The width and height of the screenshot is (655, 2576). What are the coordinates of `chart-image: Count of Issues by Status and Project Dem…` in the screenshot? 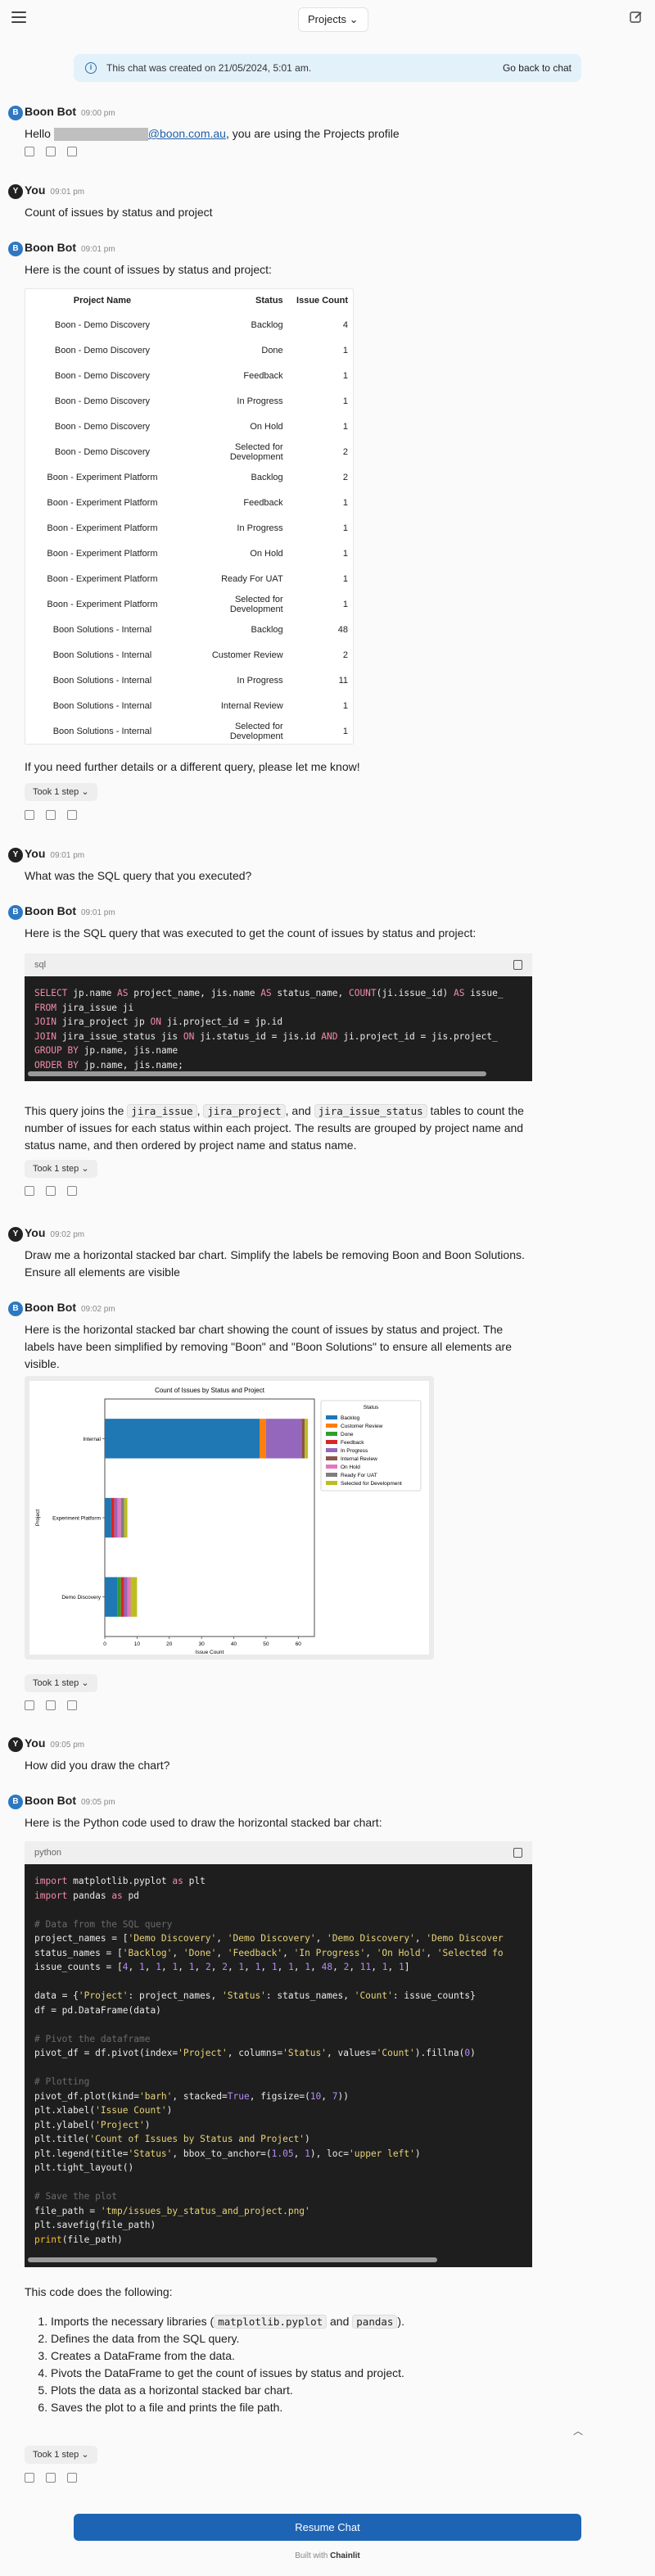 It's located at (230, 1517).